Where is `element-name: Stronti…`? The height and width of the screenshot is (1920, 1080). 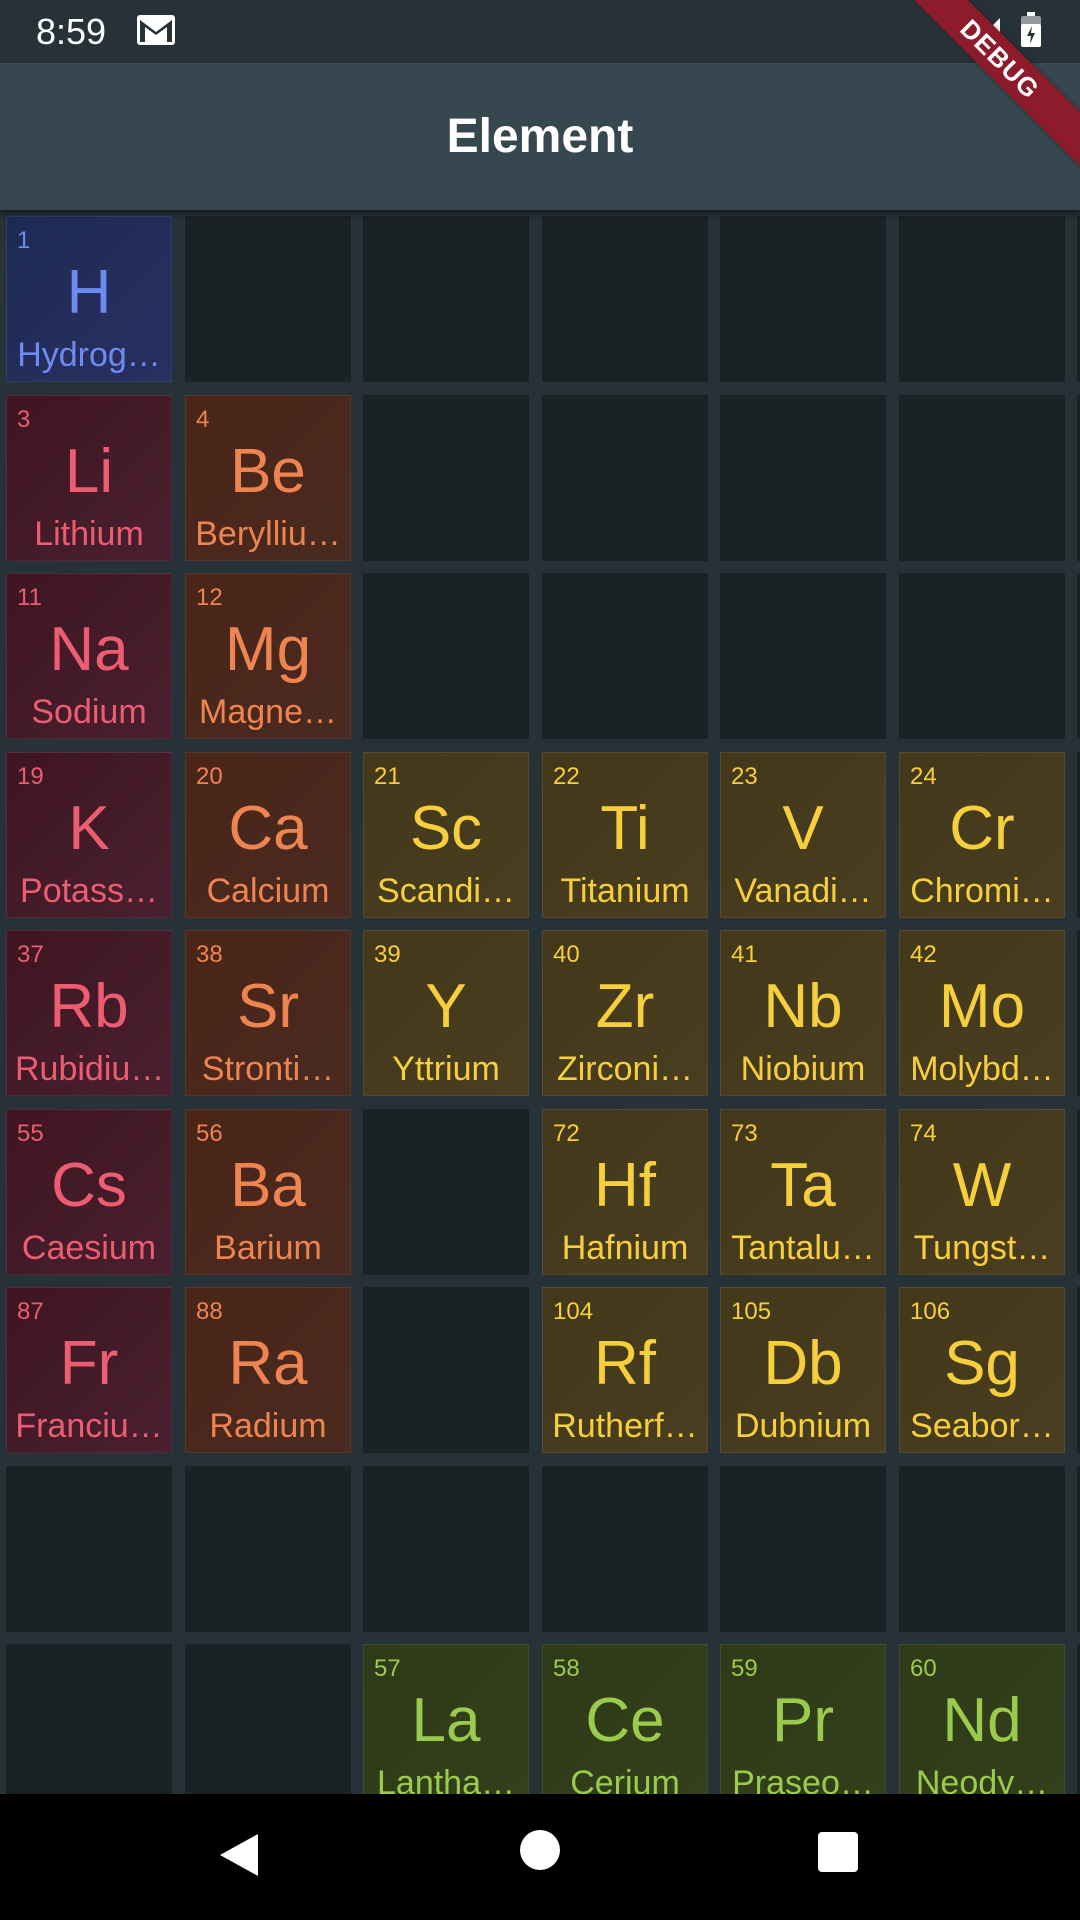
element-name: Stronti… is located at coordinates (268, 1069).